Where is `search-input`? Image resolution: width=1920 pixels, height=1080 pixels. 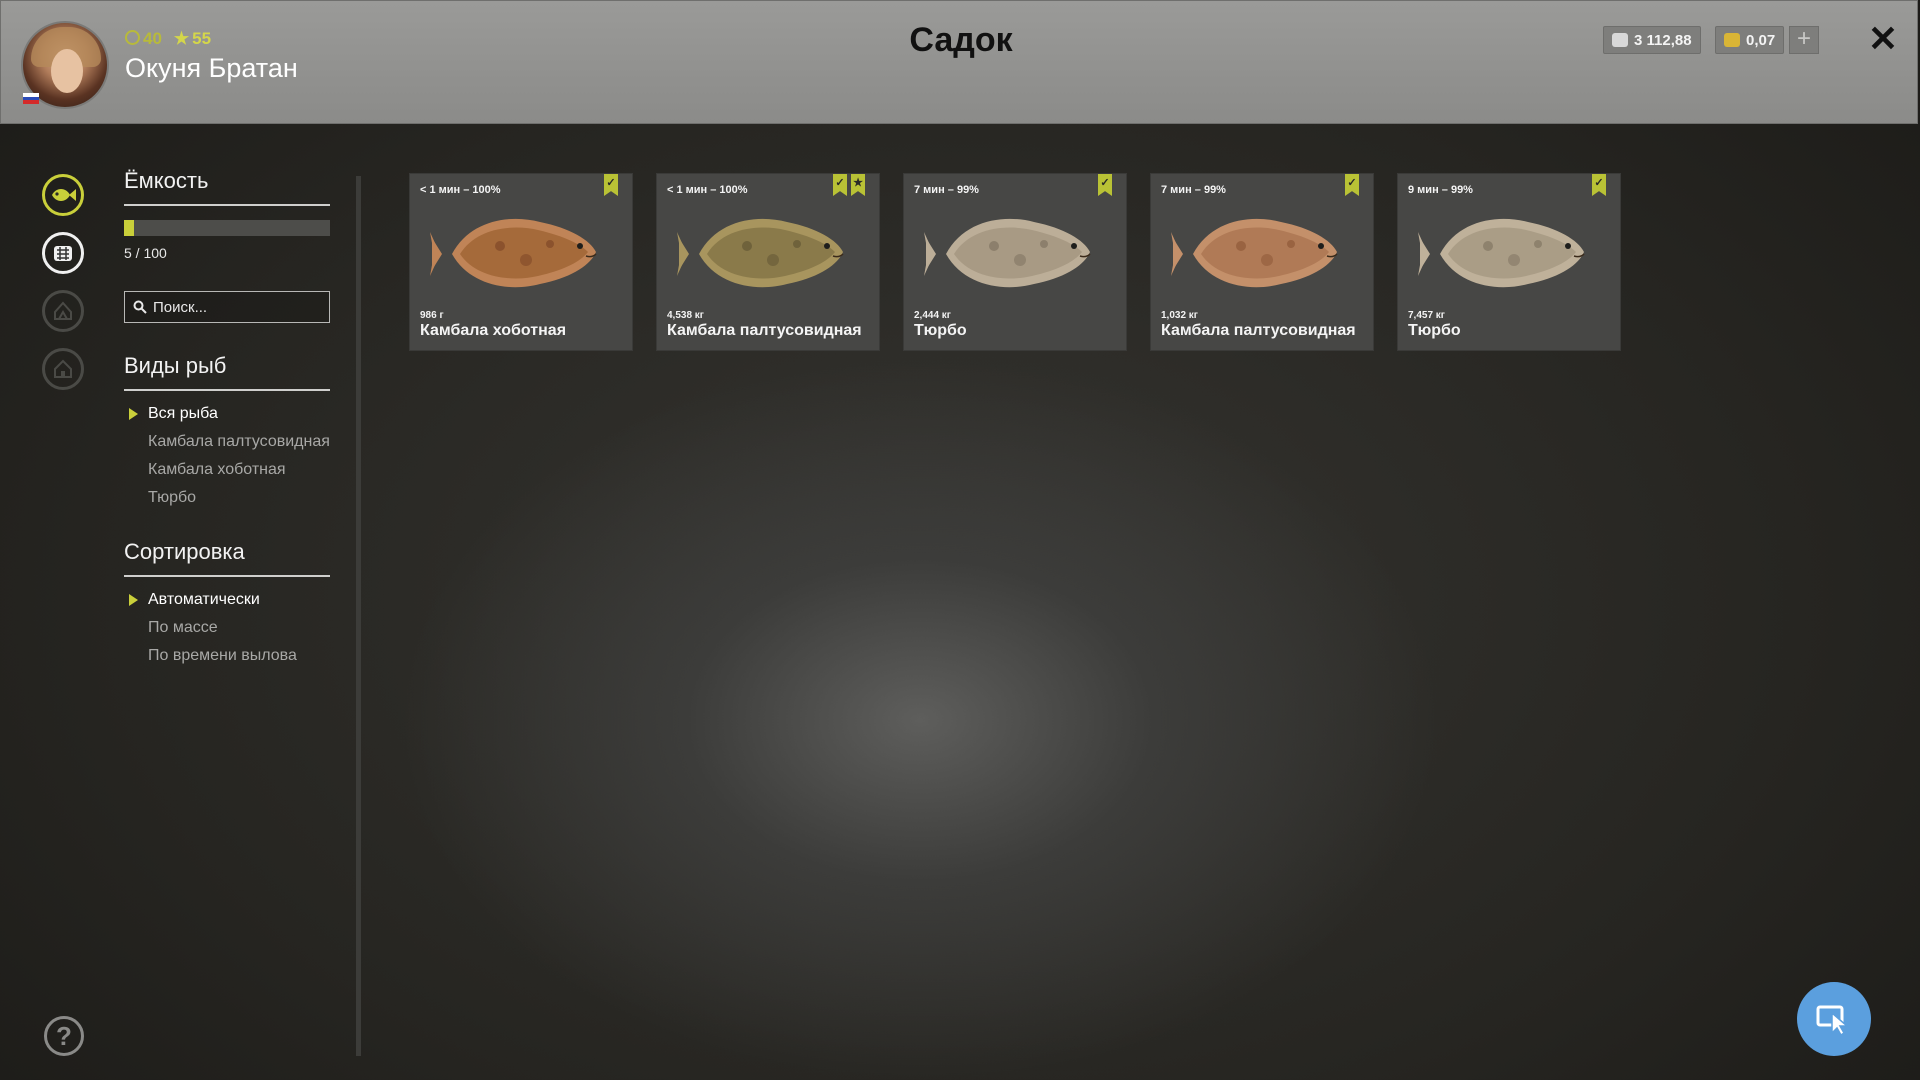 search-input is located at coordinates (238, 307).